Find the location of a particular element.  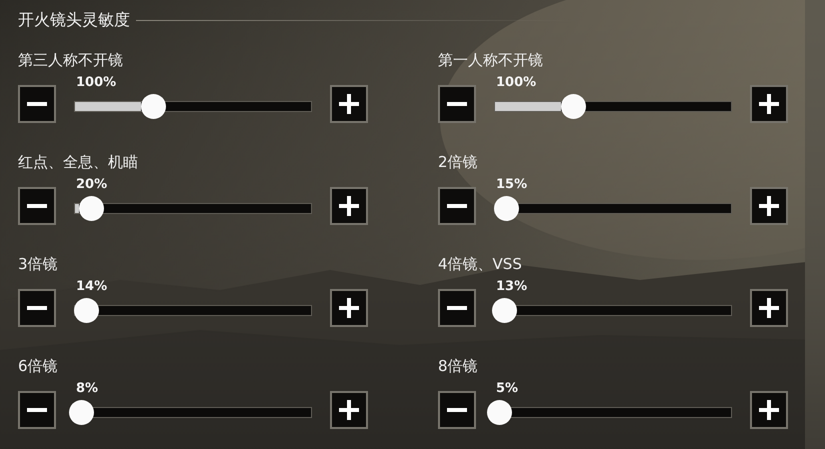

slider-label: 4倍镜、VSS is located at coordinates (480, 264).